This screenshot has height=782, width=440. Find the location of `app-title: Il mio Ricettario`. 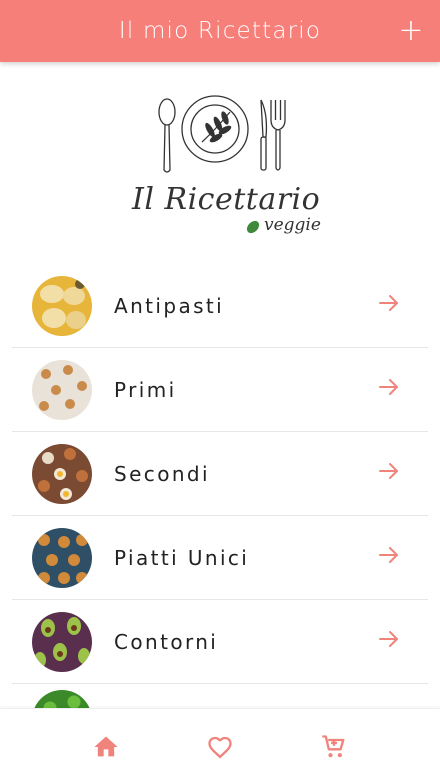

app-title: Il mio Ricettario is located at coordinates (220, 31).